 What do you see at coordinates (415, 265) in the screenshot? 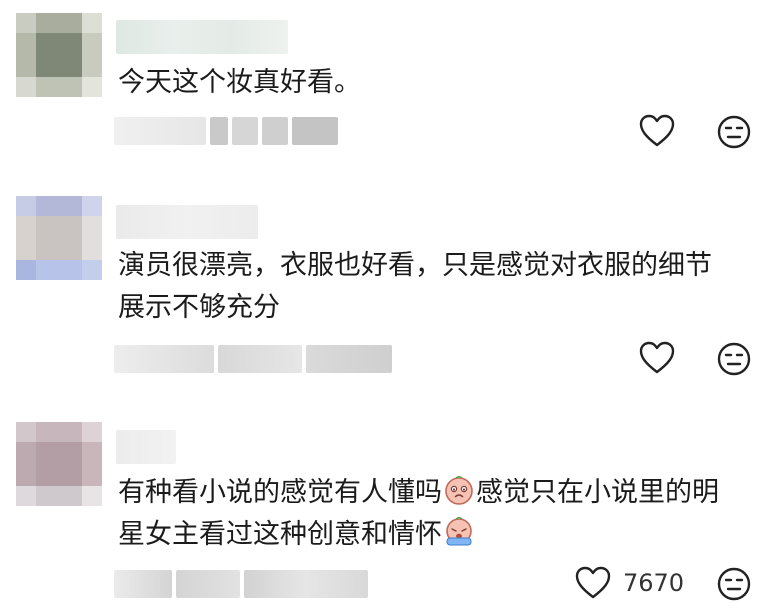
I see `comment-text-line: 演员很漂亮，衣服也好看，只是感觉对衣服的细节` at bounding box center [415, 265].